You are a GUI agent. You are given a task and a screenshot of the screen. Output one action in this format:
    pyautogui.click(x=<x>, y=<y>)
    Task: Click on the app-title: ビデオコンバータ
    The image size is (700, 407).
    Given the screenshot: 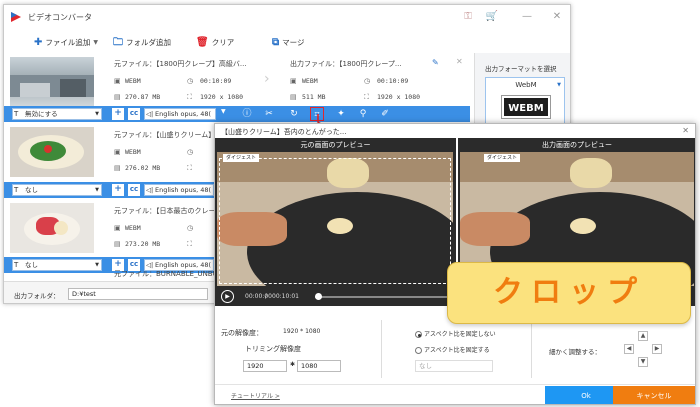 What is the action you would take?
    pyautogui.click(x=60, y=17)
    